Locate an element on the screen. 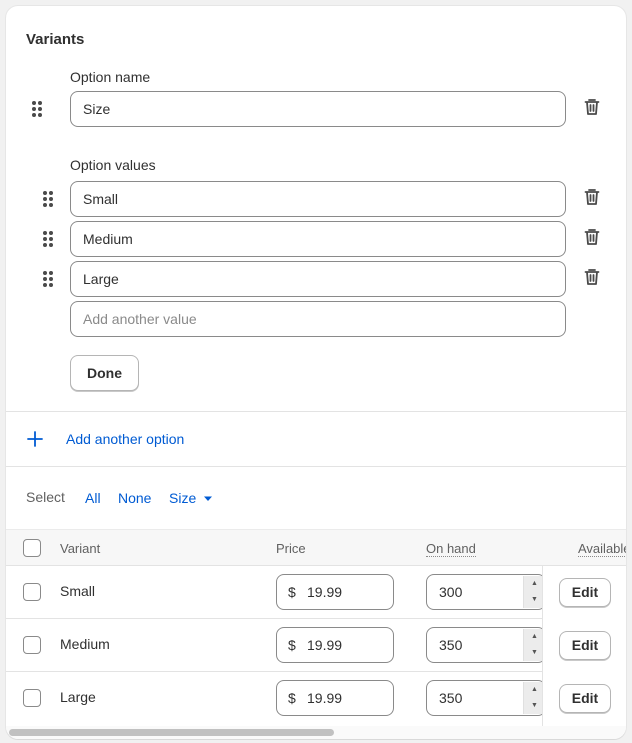 The width and height of the screenshot is (632, 743). select-label: Select is located at coordinates (45, 497).